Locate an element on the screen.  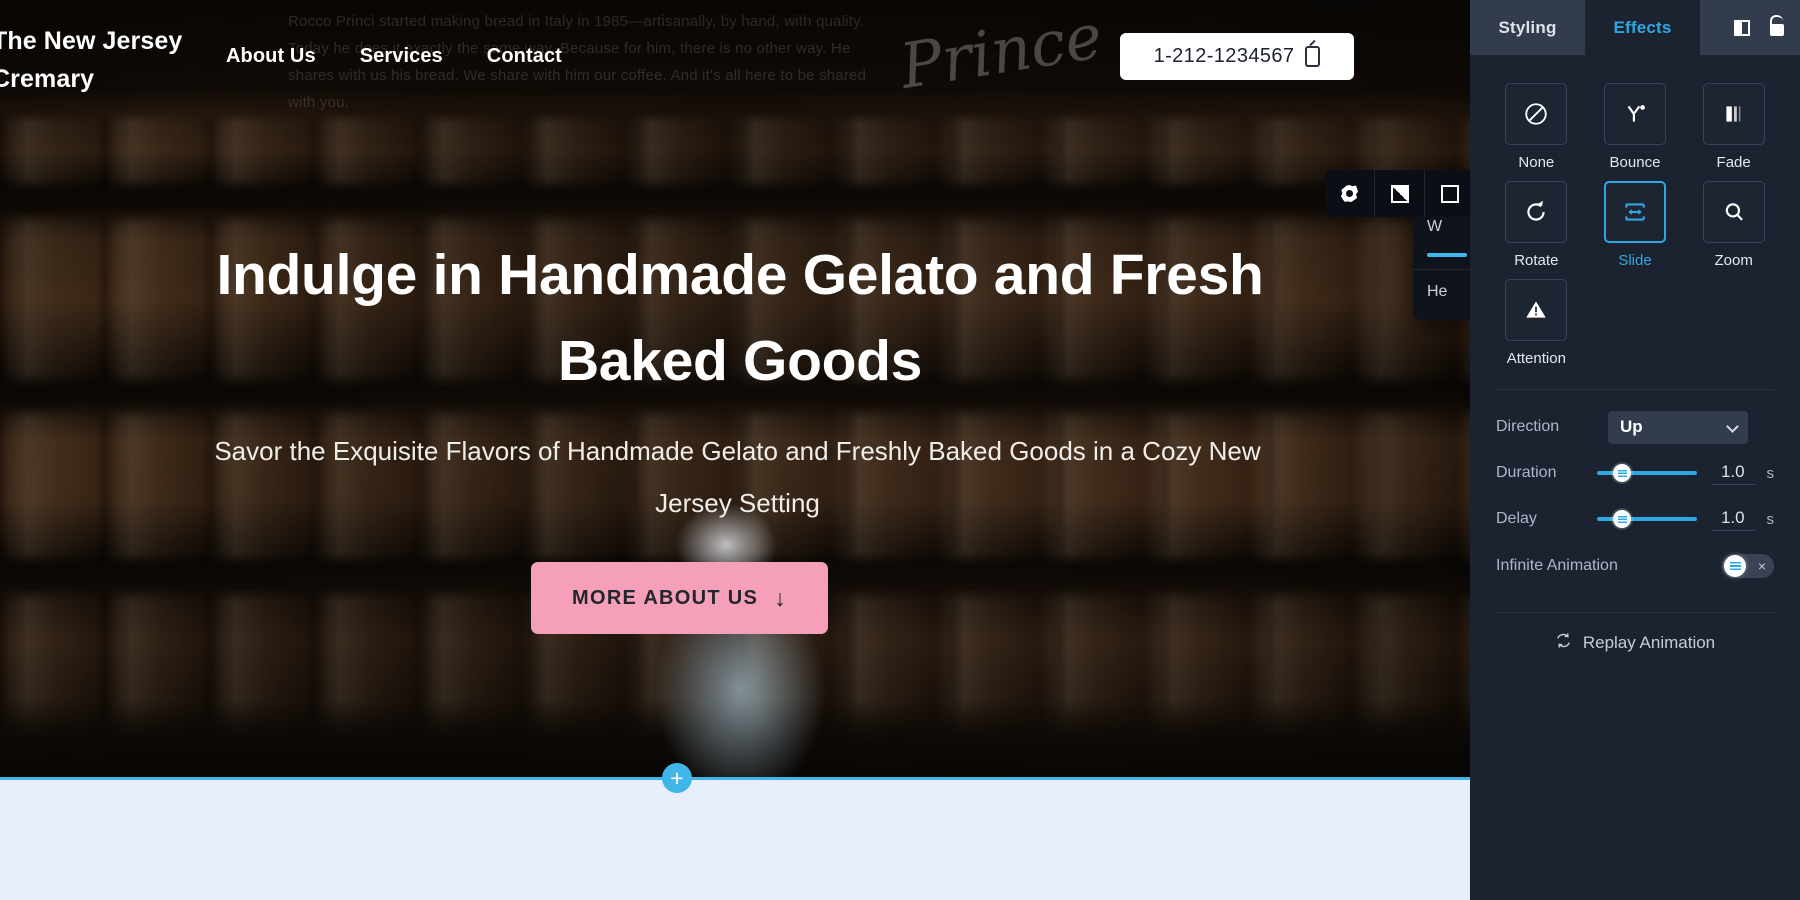
rotate-icon is located at coordinates (1536, 212).